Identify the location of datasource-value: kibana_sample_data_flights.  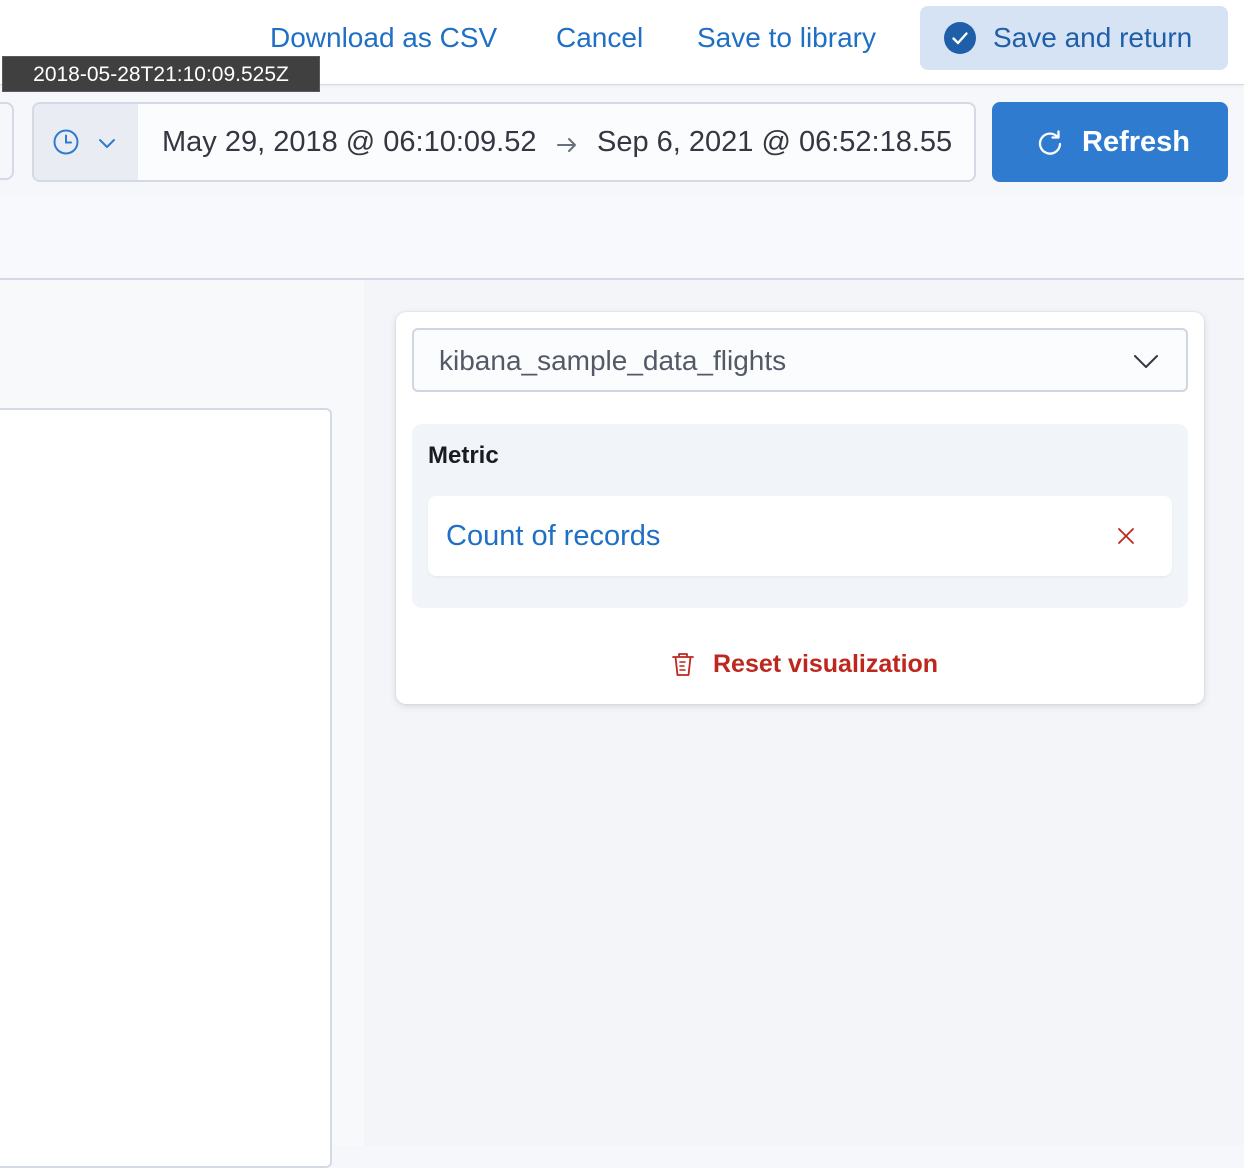
(613, 360).